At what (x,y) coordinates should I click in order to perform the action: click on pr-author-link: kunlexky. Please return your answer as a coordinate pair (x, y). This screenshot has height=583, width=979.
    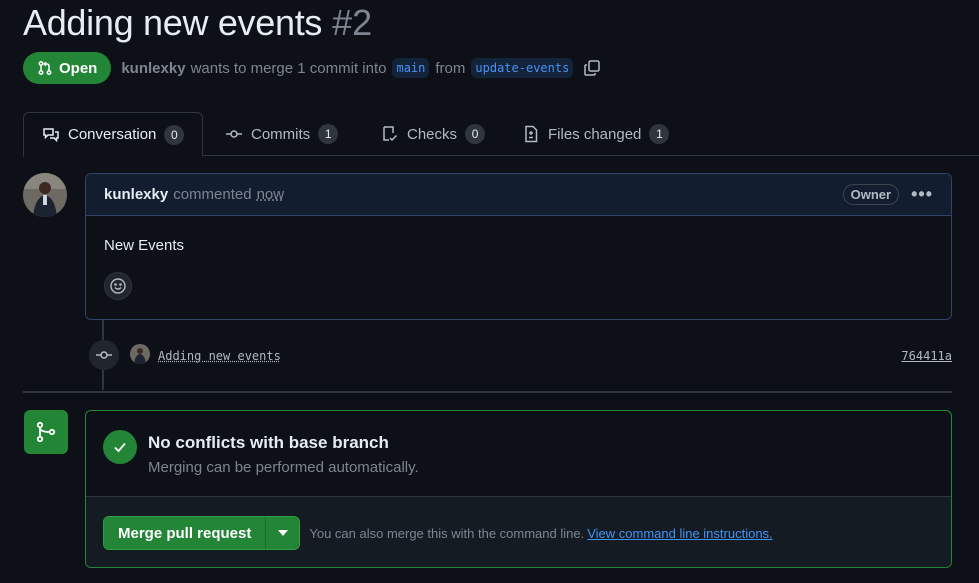
    Looking at the image, I should click on (153, 68).